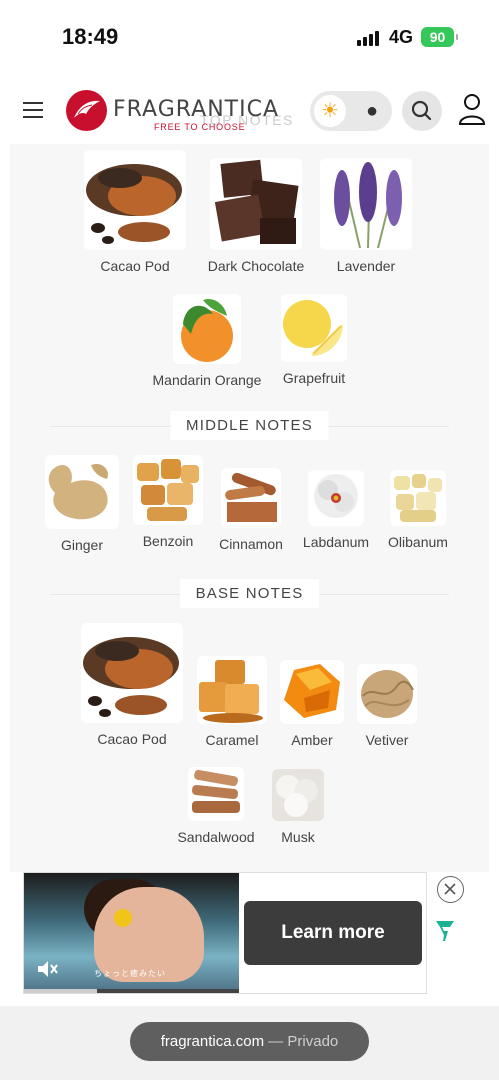  Describe the element at coordinates (90, 36) in the screenshot. I see `status-time: 18:49` at that location.